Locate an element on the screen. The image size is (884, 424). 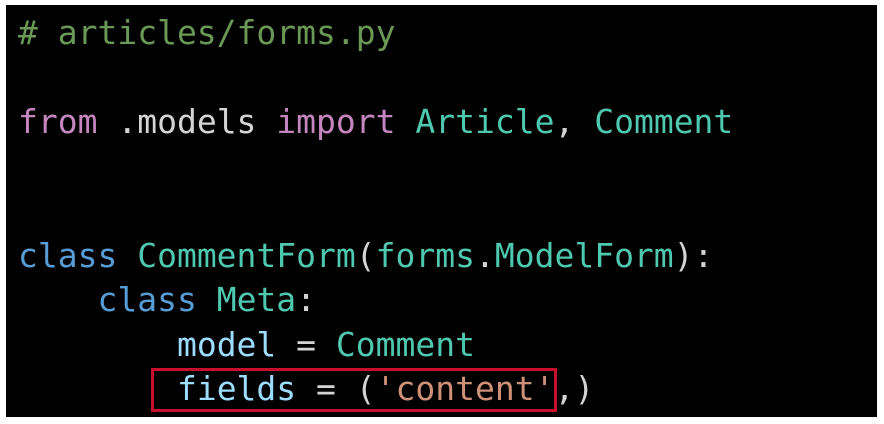
meta-class-keyword: class is located at coordinates (147, 299).